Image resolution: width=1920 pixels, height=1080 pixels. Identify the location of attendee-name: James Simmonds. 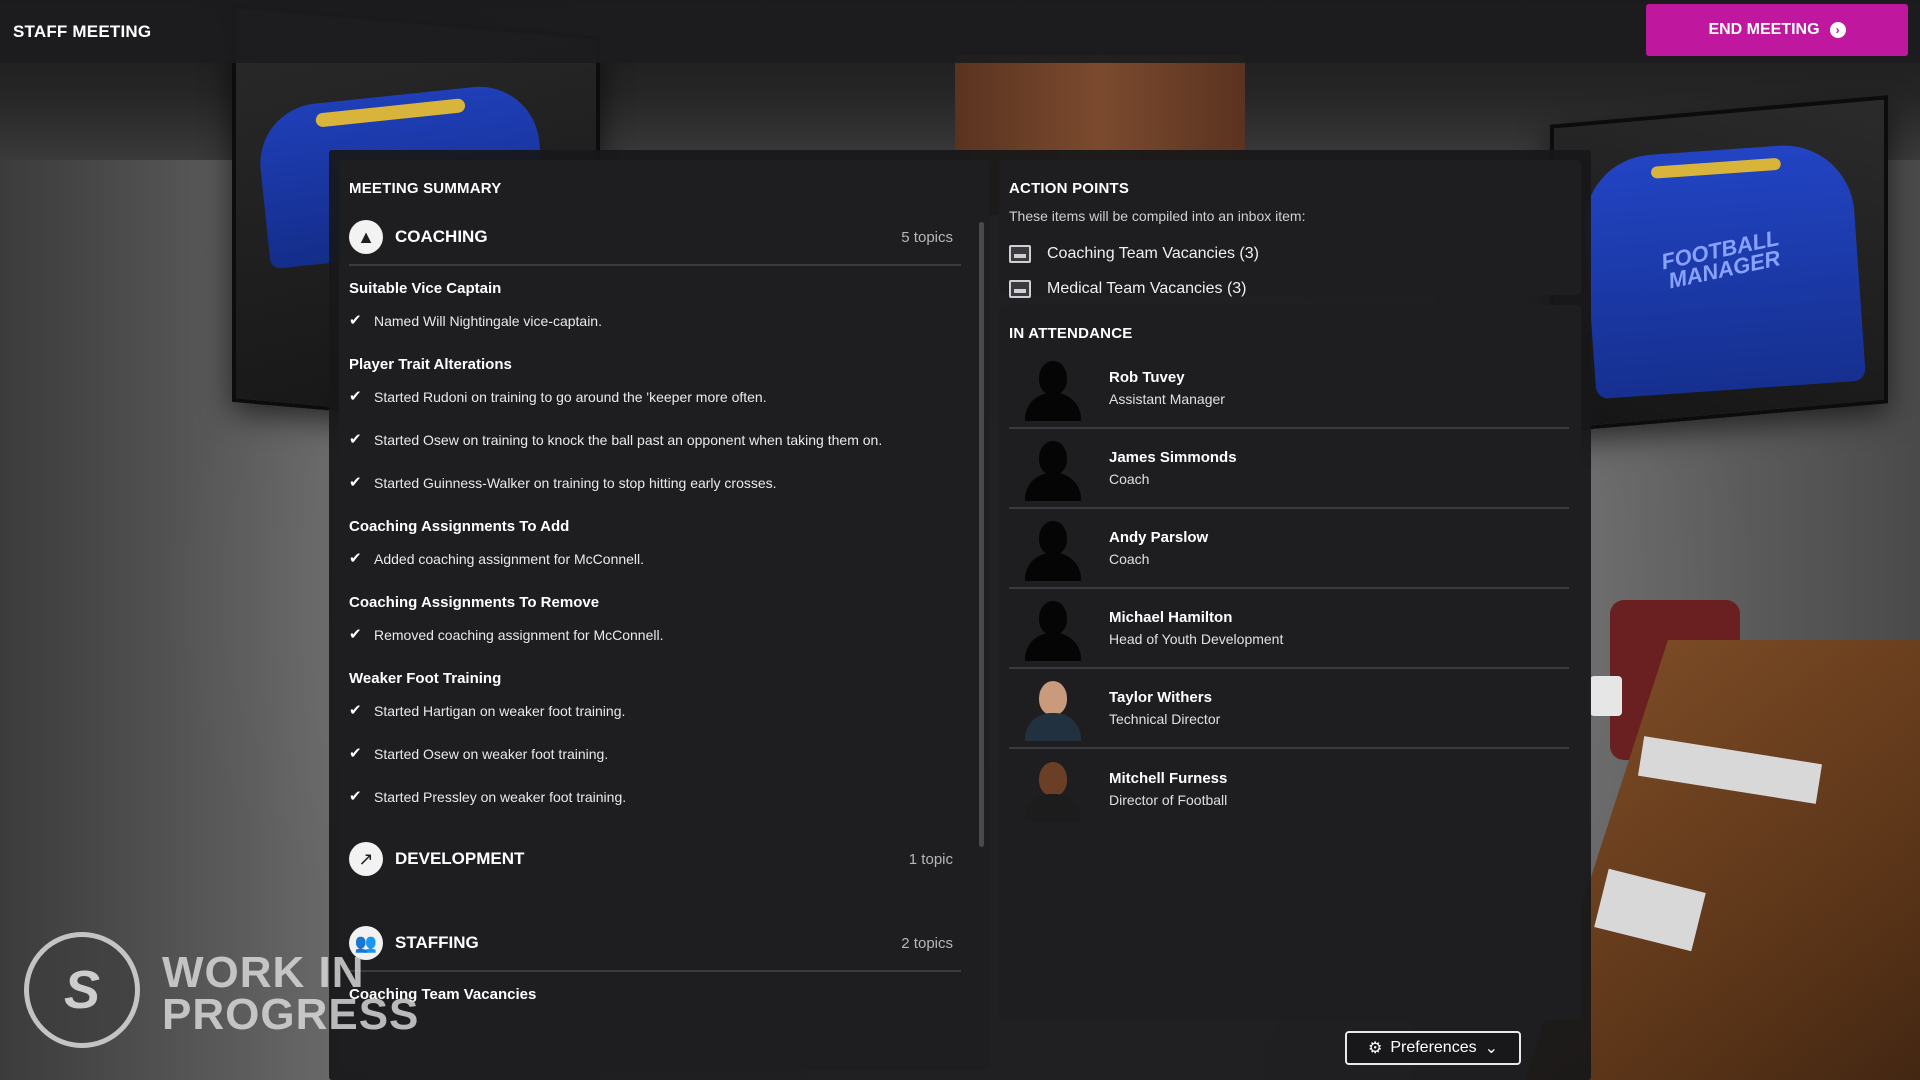
(1173, 457).